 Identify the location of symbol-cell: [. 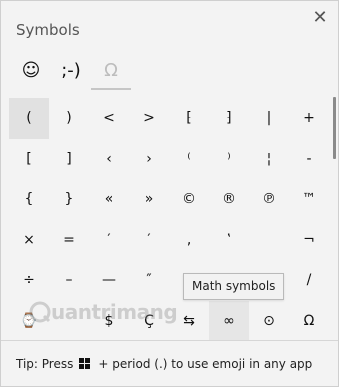
(29, 159).